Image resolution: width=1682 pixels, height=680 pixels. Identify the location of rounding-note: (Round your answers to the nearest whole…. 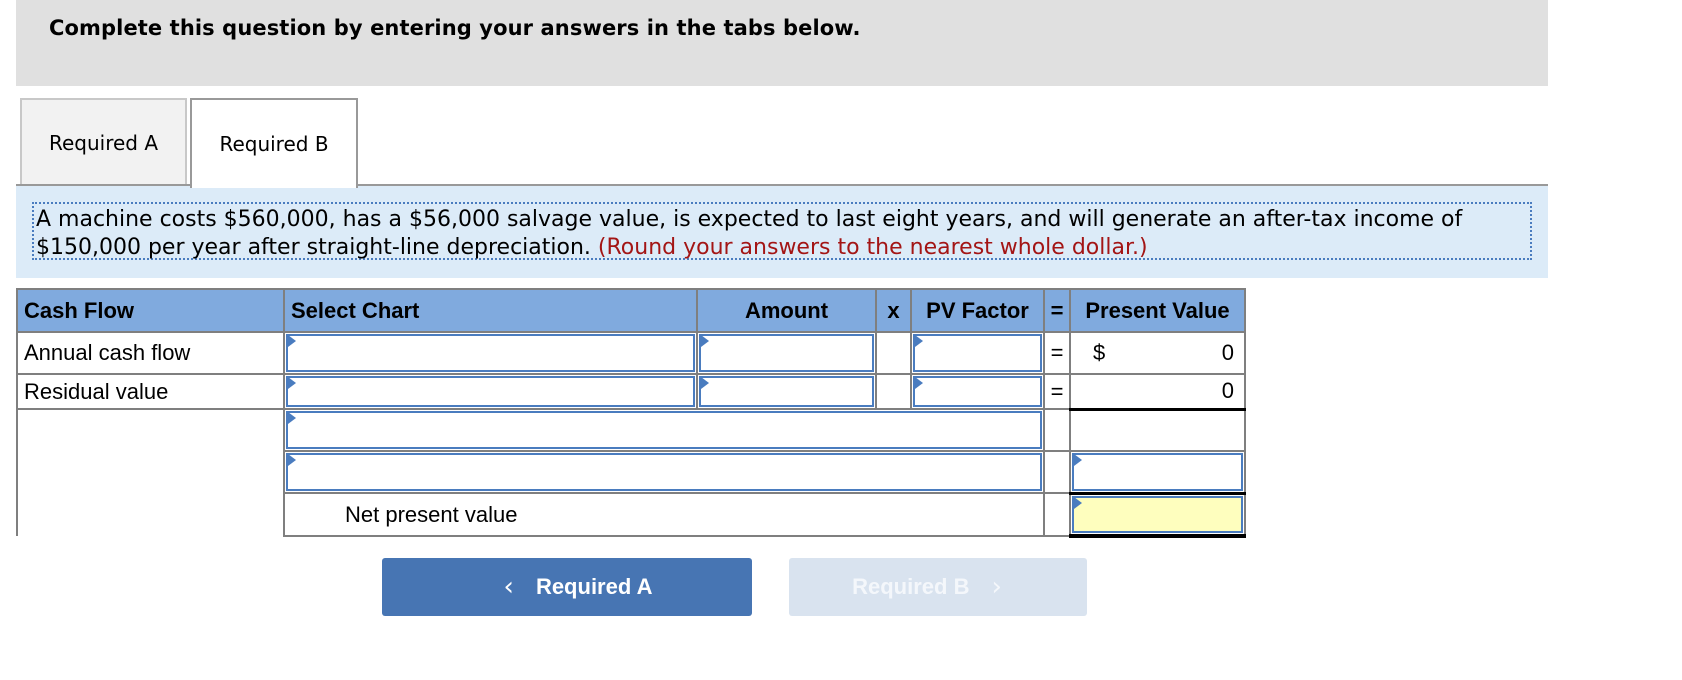
(872, 247).